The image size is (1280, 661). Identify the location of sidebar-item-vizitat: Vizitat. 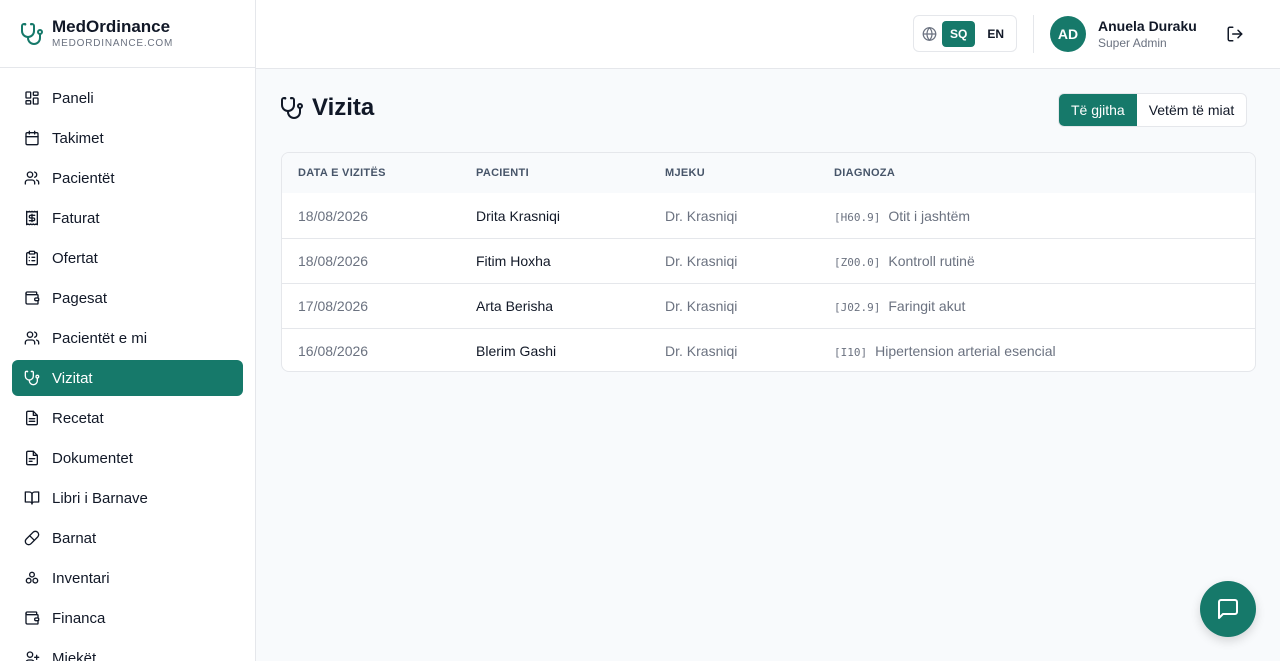
(127, 378).